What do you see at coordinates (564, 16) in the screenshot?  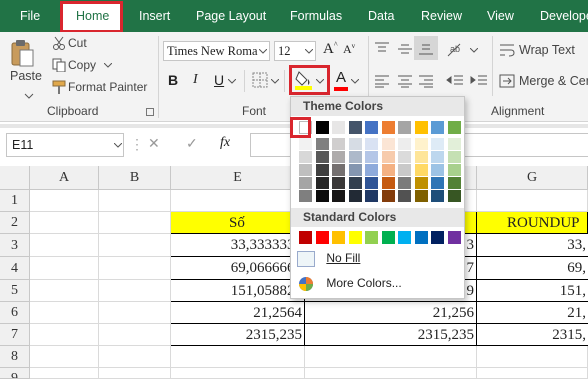 I see `tab-developer: Develope` at bounding box center [564, 16].